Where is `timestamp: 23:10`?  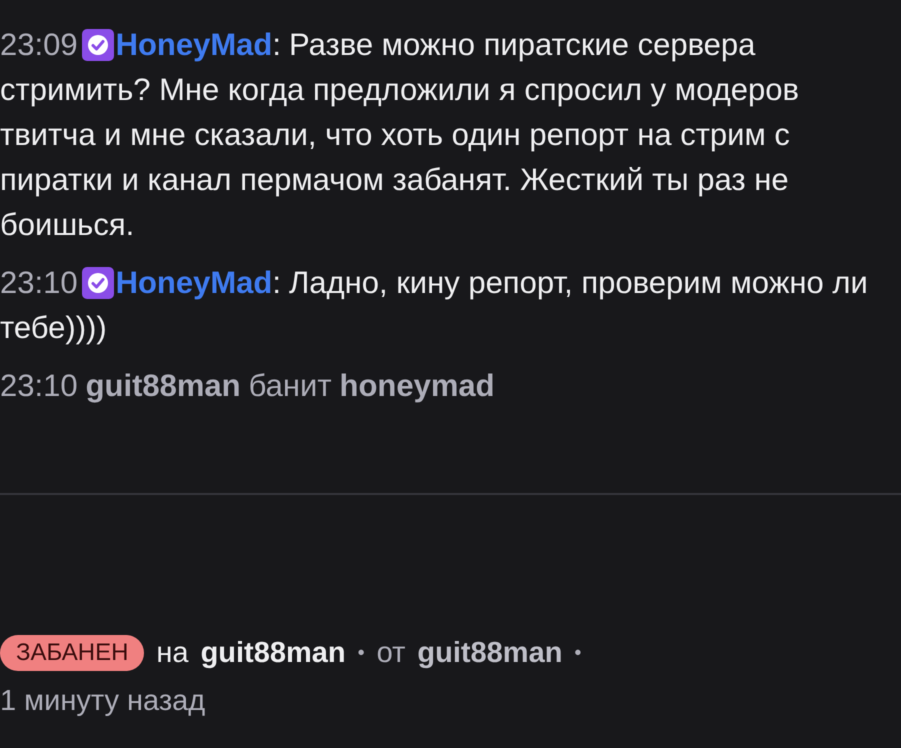 timestamp: 23:10 is located at coordinates (39, 385).